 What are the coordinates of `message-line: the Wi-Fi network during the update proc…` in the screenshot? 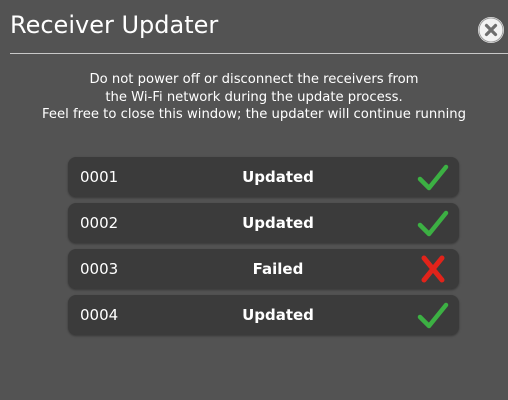 It's located at (254, 97).